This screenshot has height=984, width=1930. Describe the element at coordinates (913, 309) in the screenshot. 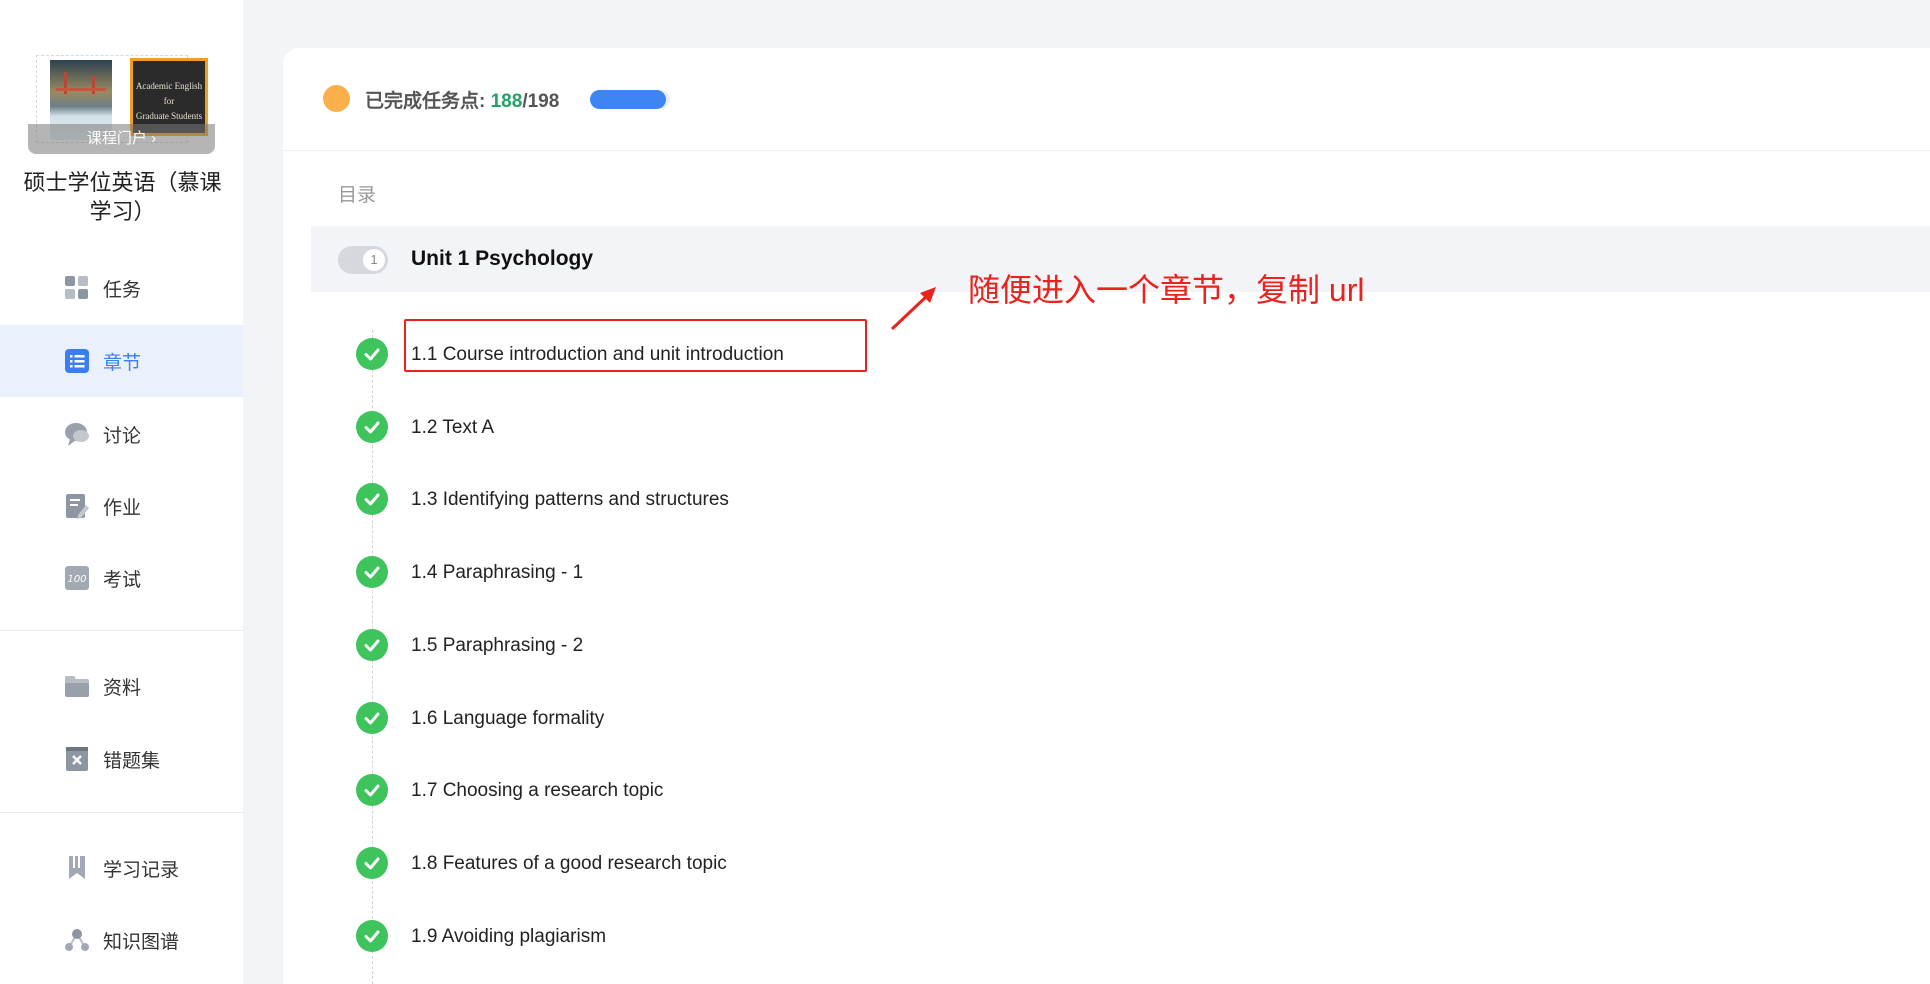

I see `annotation-arrow-icon` at that location.